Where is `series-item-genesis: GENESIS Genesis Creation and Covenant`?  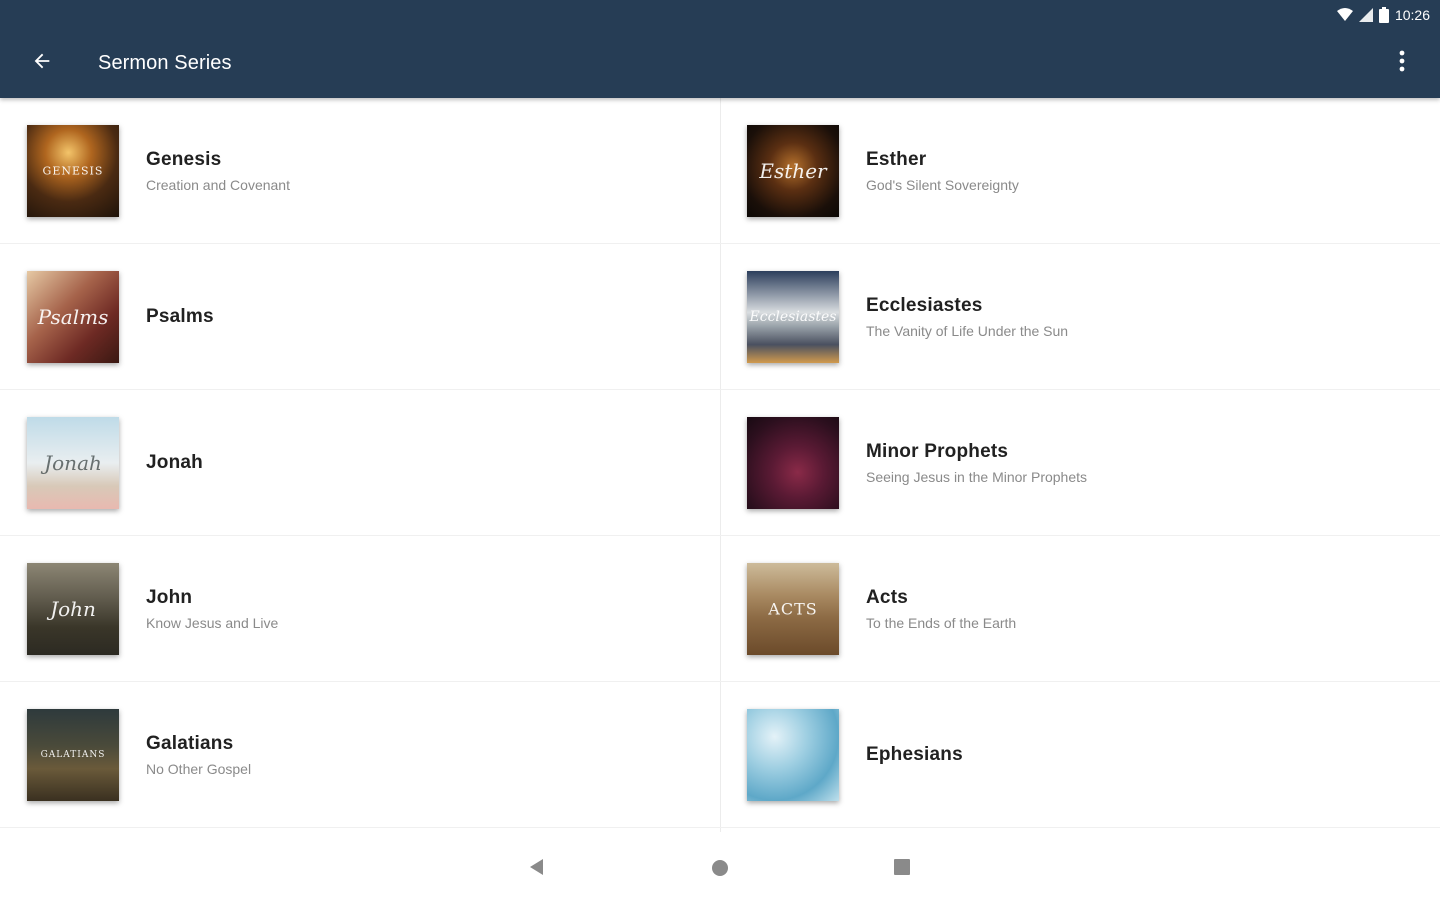 series-item-genesis: GENESIS Genesis Creation and Covenant is located at coordinates (360, 171).